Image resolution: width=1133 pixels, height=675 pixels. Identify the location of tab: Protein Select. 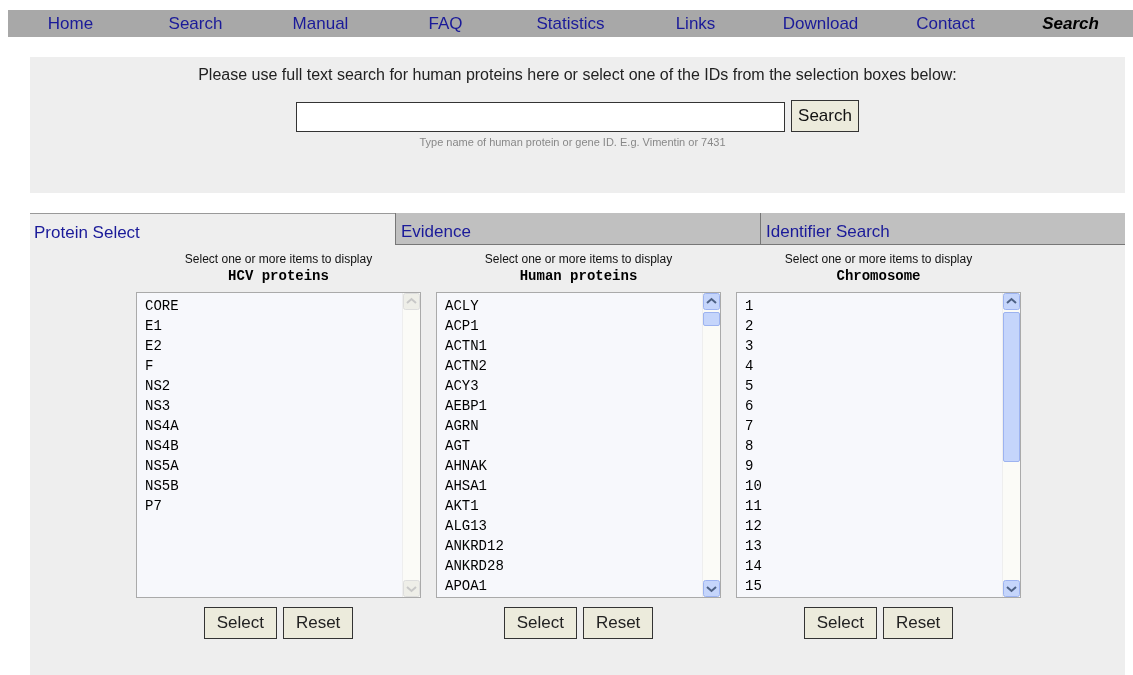
(212, 229).